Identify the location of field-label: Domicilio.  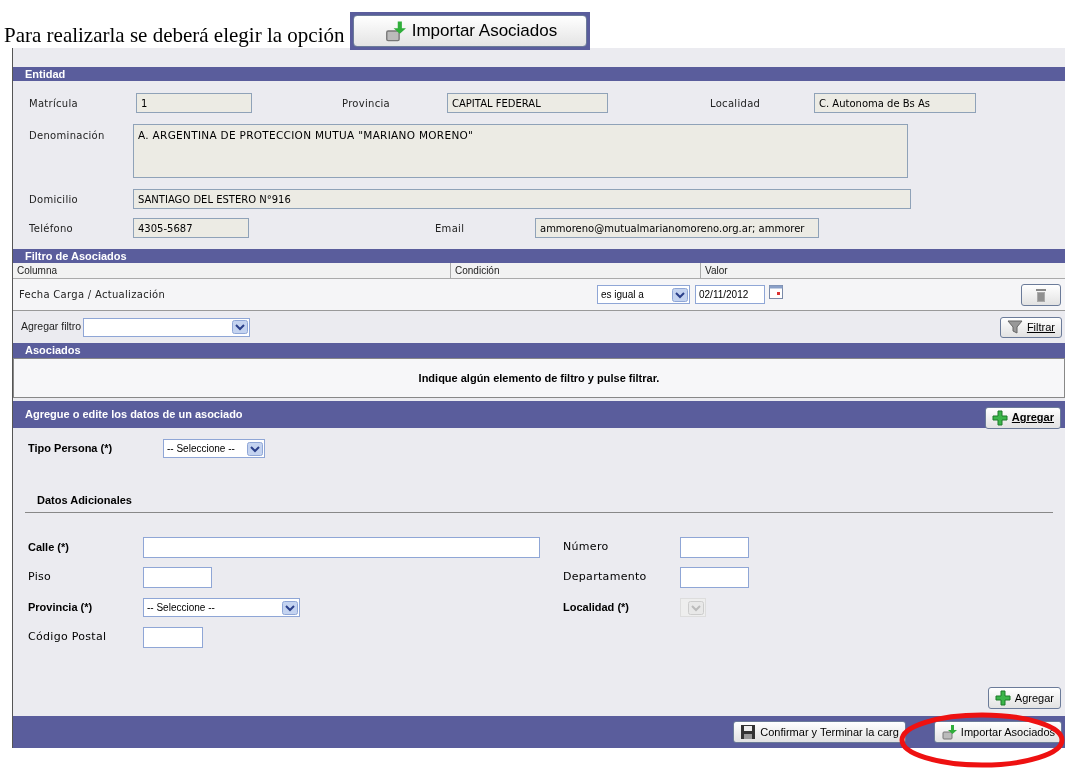
(54, 199).